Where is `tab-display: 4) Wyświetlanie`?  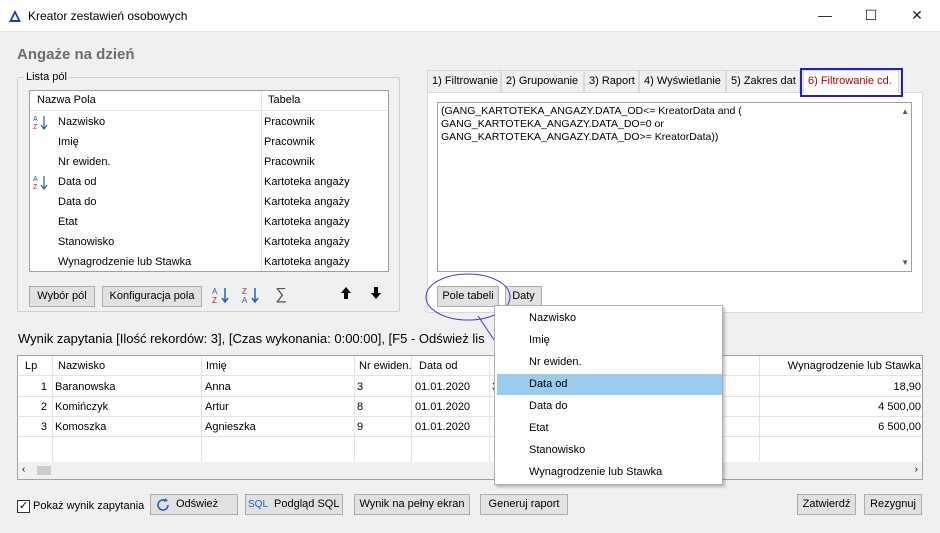
tab-display: 4) Wyświetlanie is located at coordinates (682, 81).